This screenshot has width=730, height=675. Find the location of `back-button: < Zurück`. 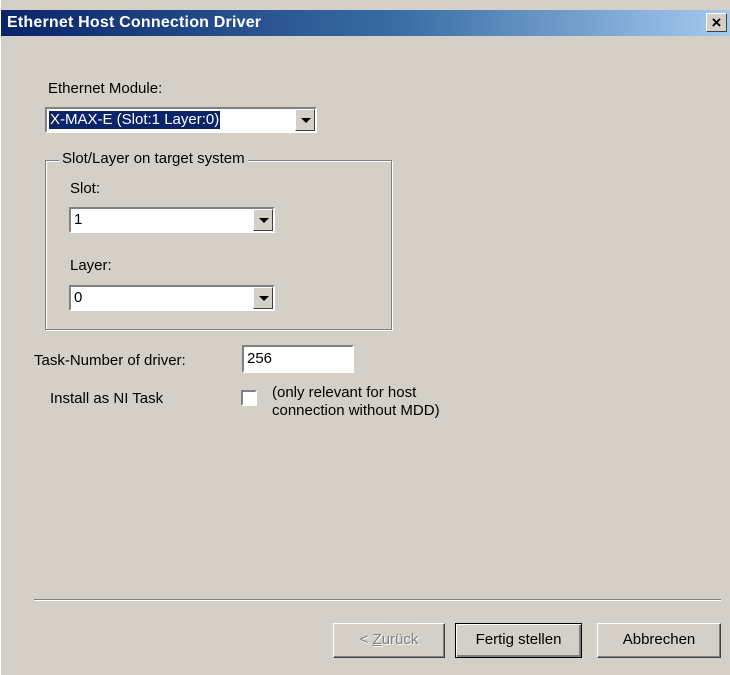

back-button: < Zurück is located at coordinates (389, 640).